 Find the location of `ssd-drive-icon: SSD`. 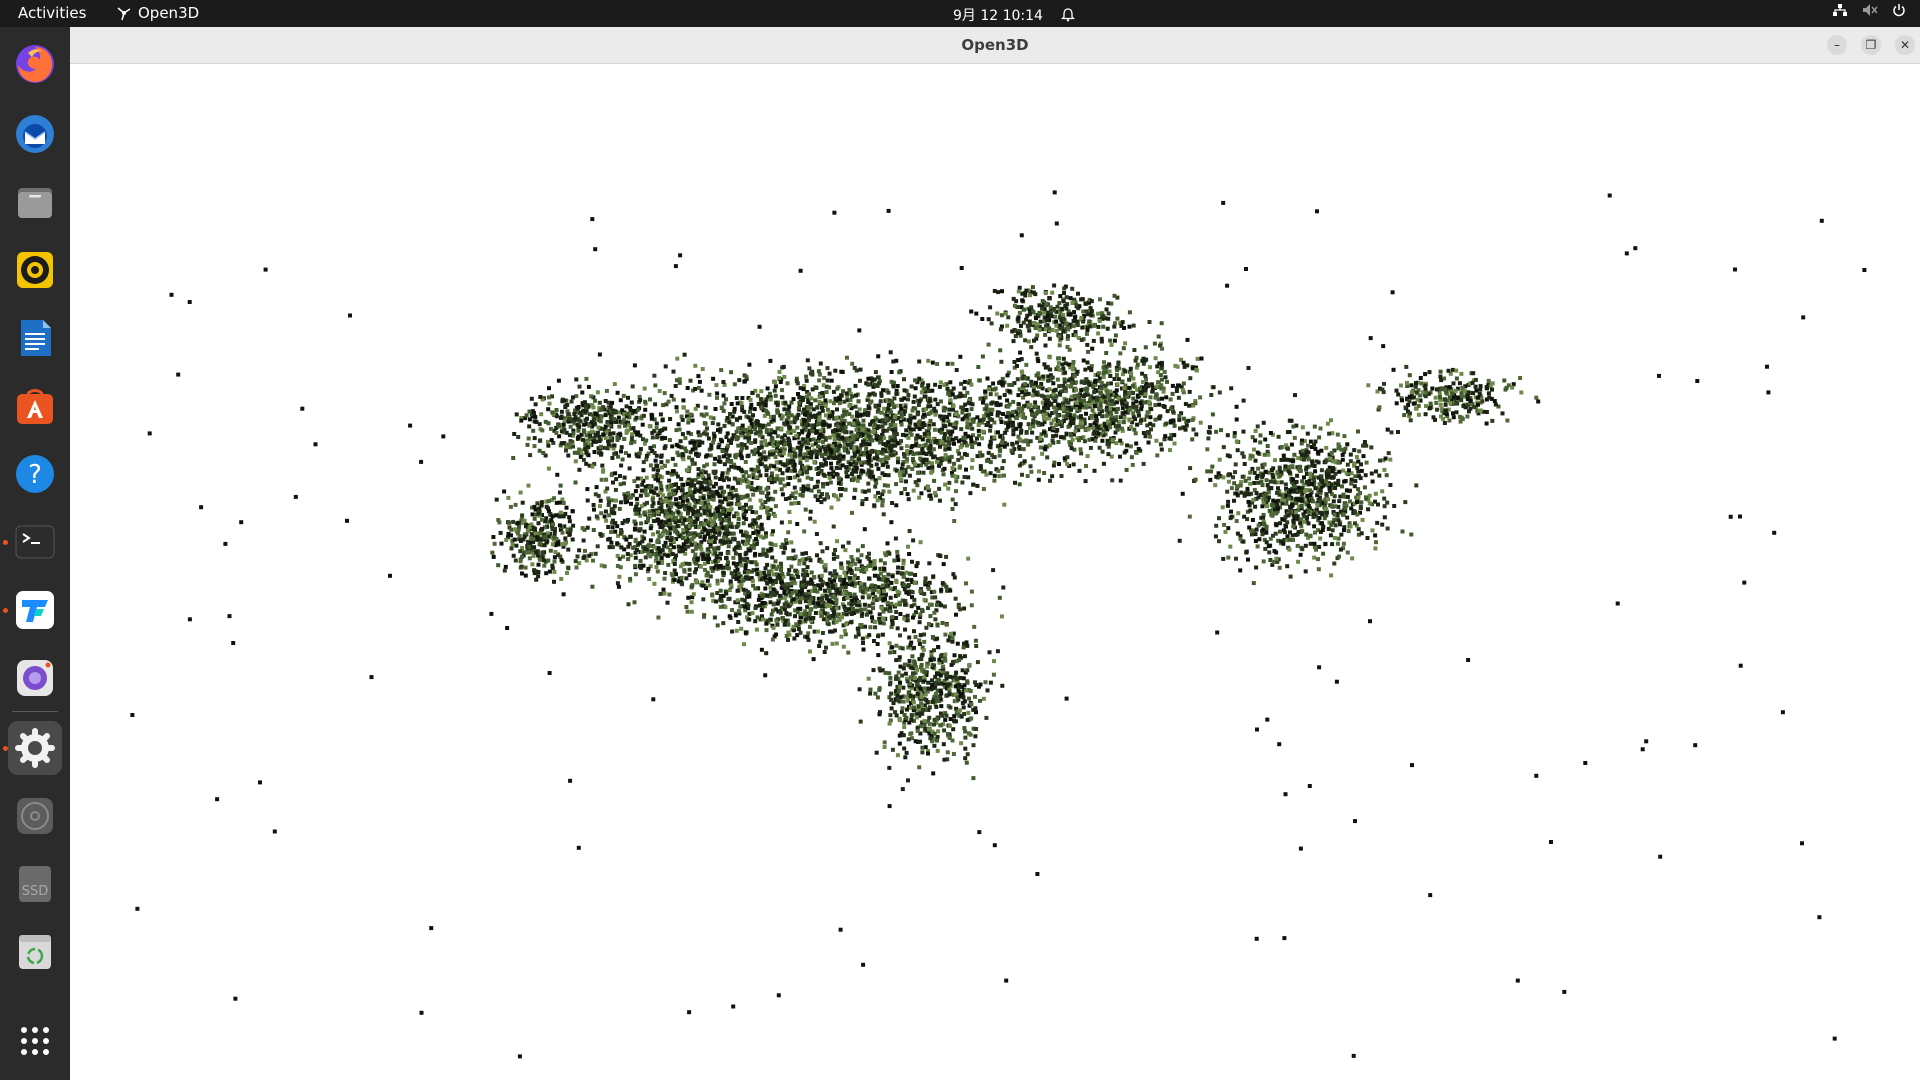

ssd-drive-icon: SSD is located at coordinates (35, 884).